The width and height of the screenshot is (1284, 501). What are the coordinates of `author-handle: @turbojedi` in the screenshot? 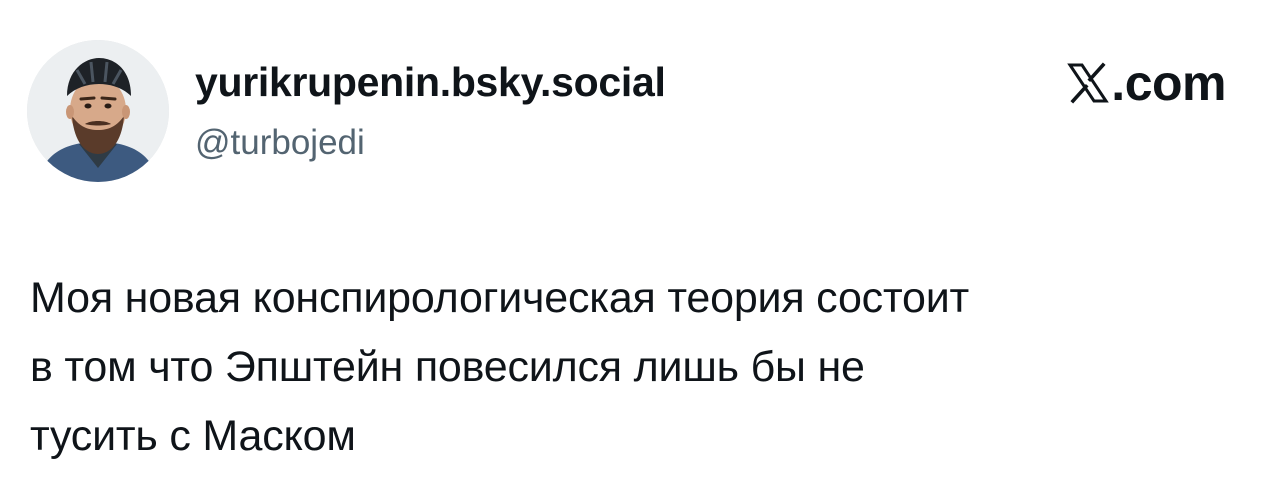 It's located at (280, 143).